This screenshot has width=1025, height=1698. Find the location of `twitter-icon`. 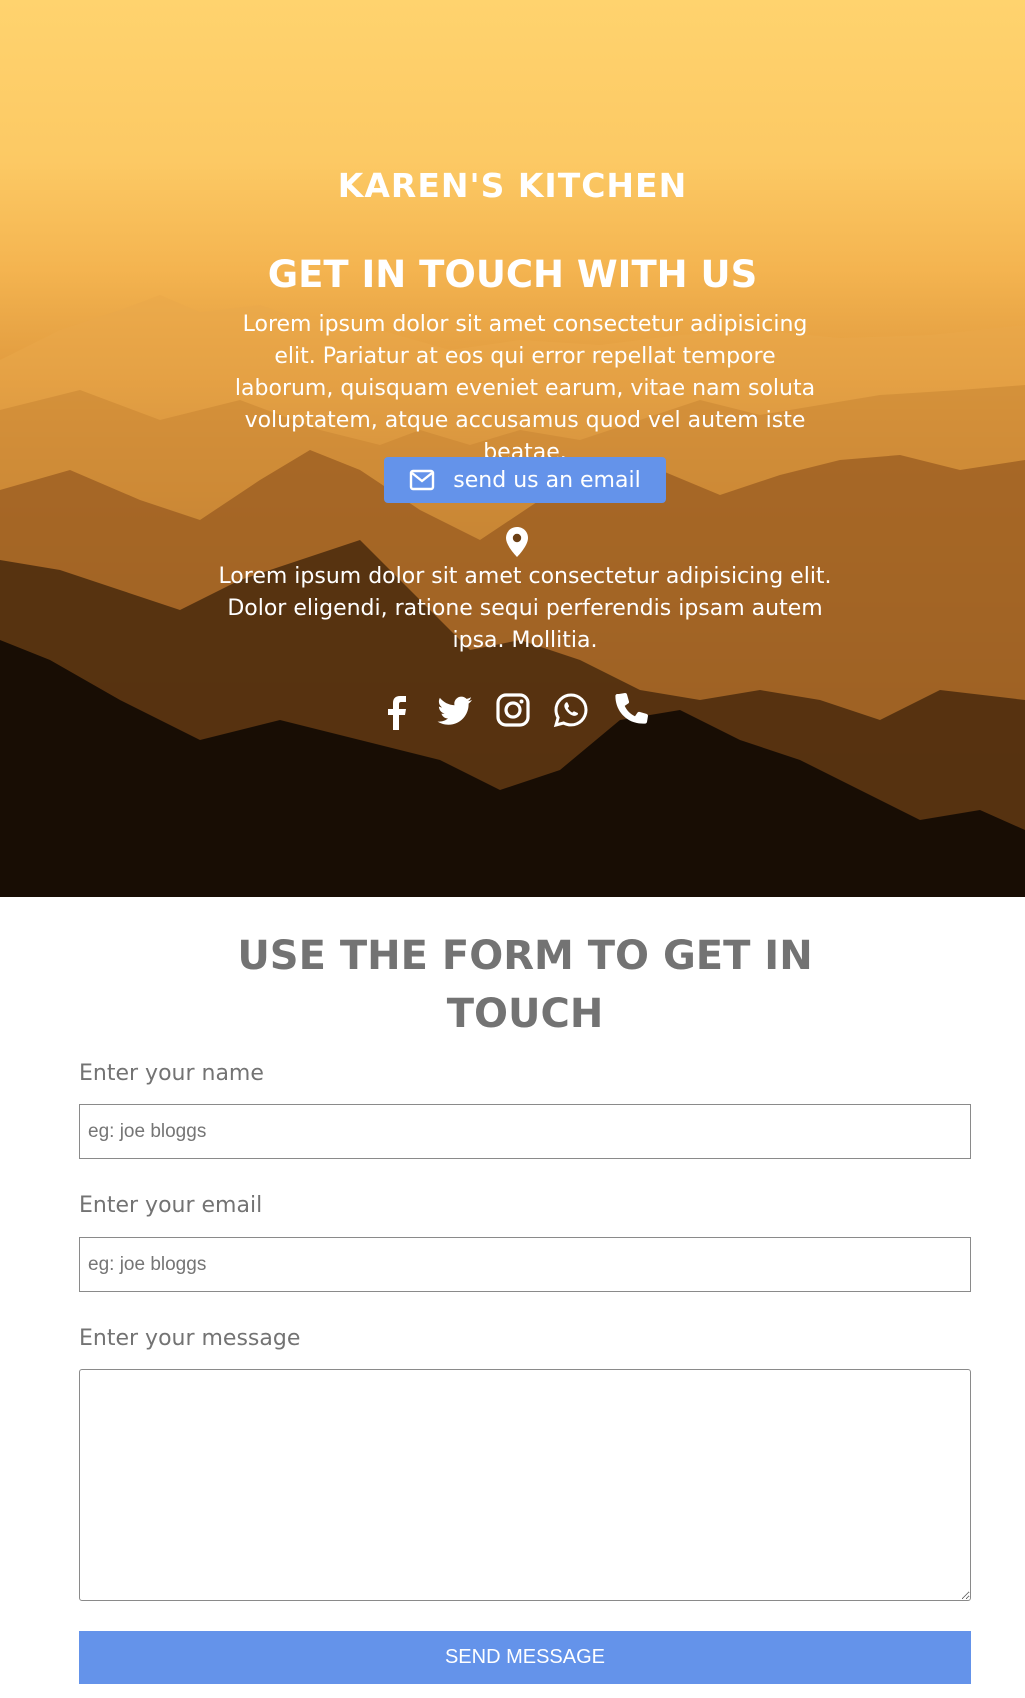

twitter-icon is located at coordinates (455, 710).